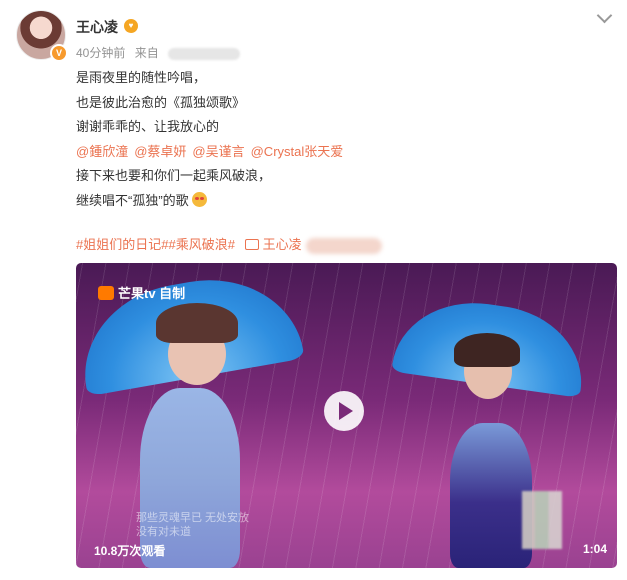 The width and height of the screenshot is (627, 580). I want to click on smile-emoji-icon, so click(200, 199).